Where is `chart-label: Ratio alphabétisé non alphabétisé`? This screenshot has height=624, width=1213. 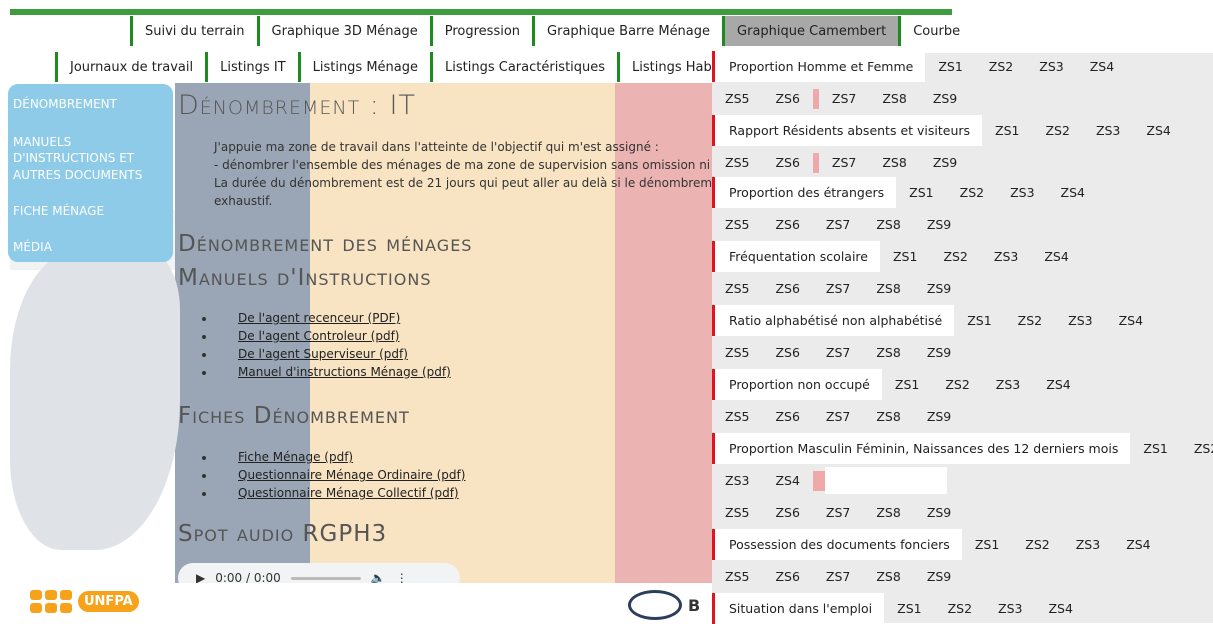 chart-label: Ratio alphabétisé non alphabétisé is located at coordinates (833, 320).